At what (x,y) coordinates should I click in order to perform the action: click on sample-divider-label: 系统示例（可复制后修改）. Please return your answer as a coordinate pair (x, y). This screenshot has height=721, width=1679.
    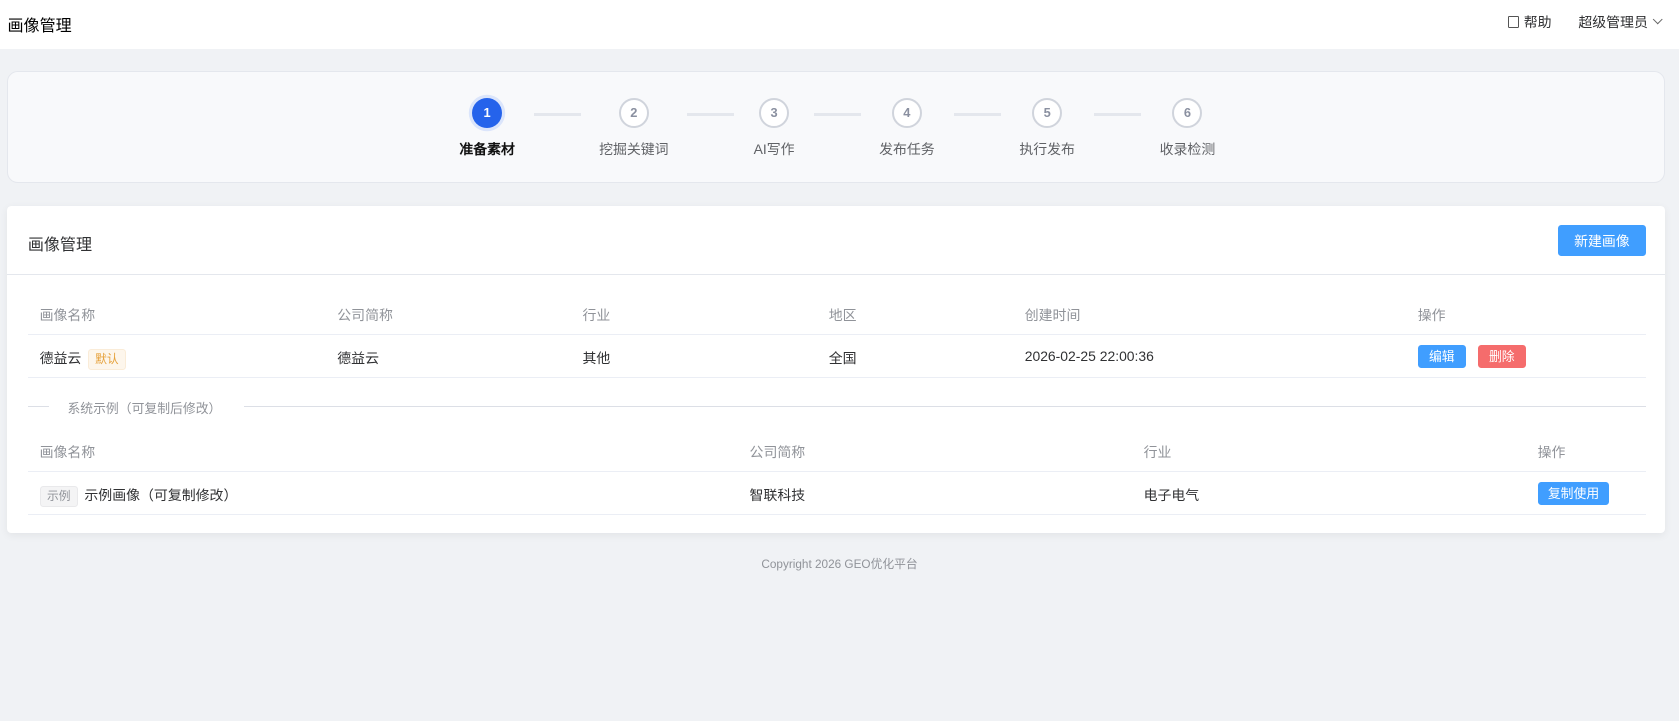
    Looking at the image, I should click on (144, 409).